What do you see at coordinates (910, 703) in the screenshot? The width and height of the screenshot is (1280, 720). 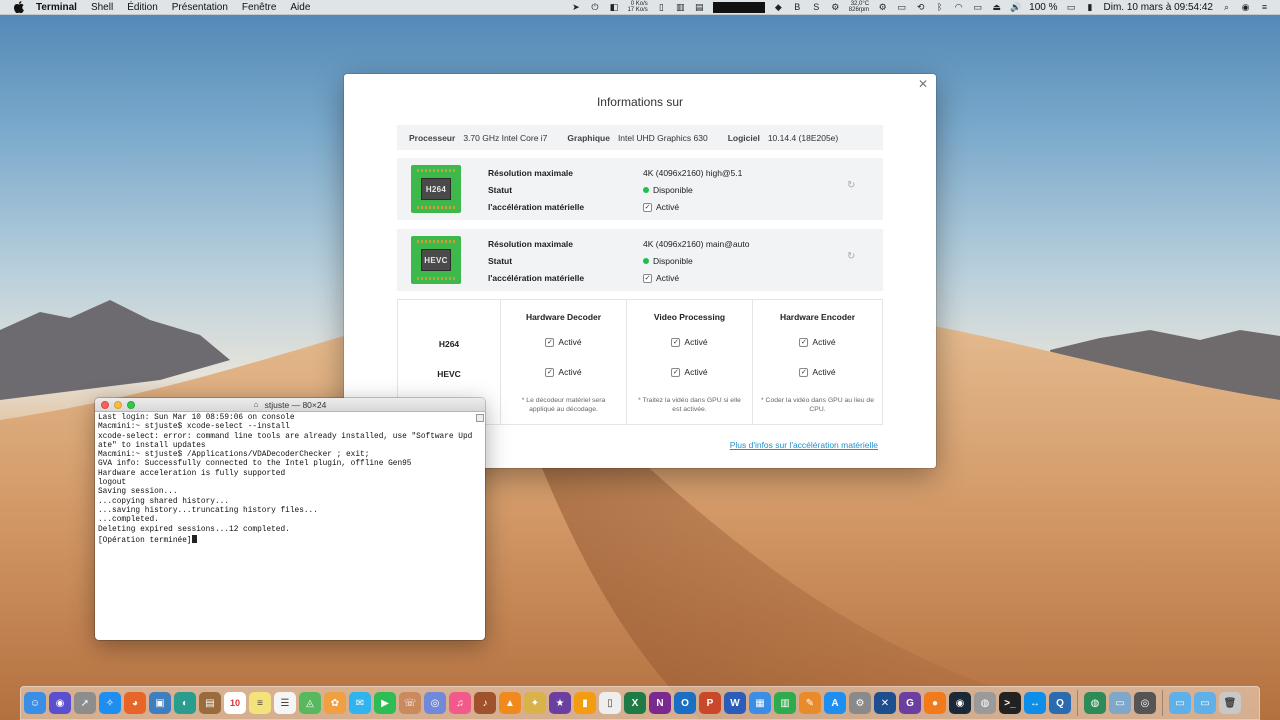 I see `gog-icon: G` at bounding box center [910, 703].